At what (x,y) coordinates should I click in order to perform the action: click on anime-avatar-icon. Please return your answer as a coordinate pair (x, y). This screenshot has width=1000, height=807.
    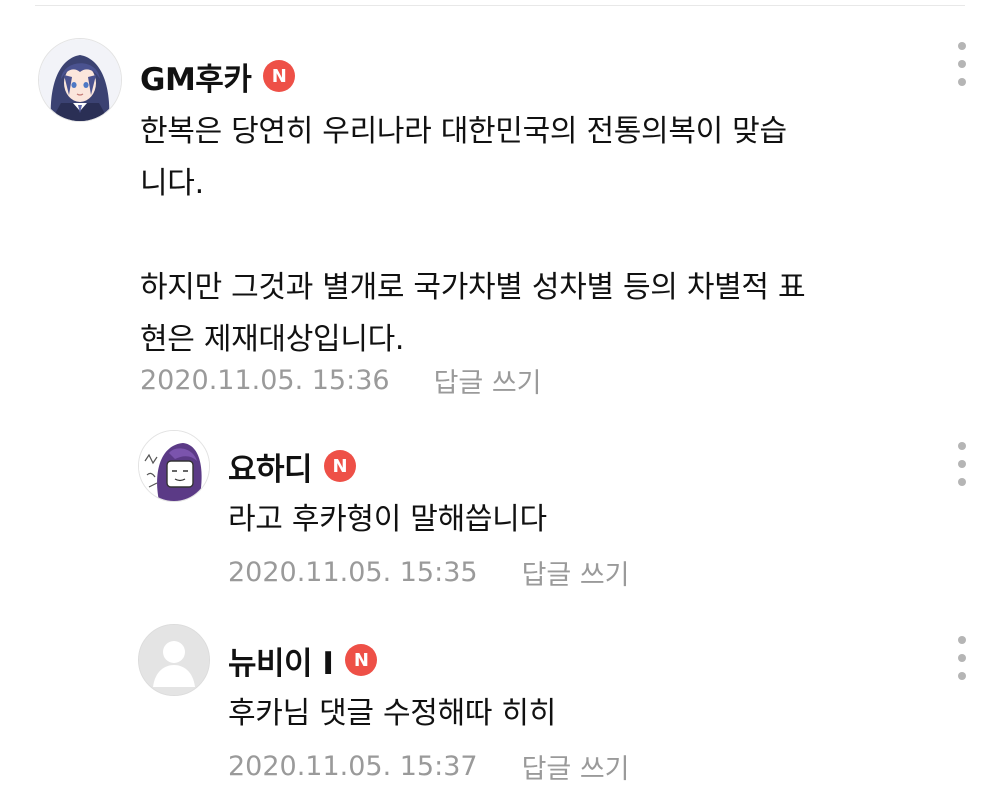
    Looking at the image, I should click on (80, 80).